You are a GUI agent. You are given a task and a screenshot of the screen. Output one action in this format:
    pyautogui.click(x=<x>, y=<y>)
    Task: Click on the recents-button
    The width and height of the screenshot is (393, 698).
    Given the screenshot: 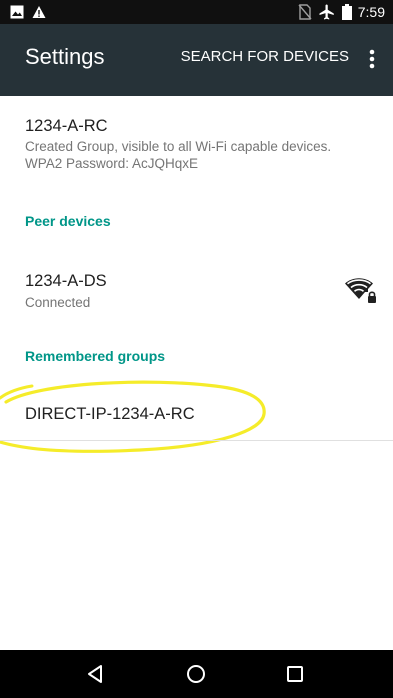 What is the action you would take?
    pyautogui.click(x=295, y=674)
    